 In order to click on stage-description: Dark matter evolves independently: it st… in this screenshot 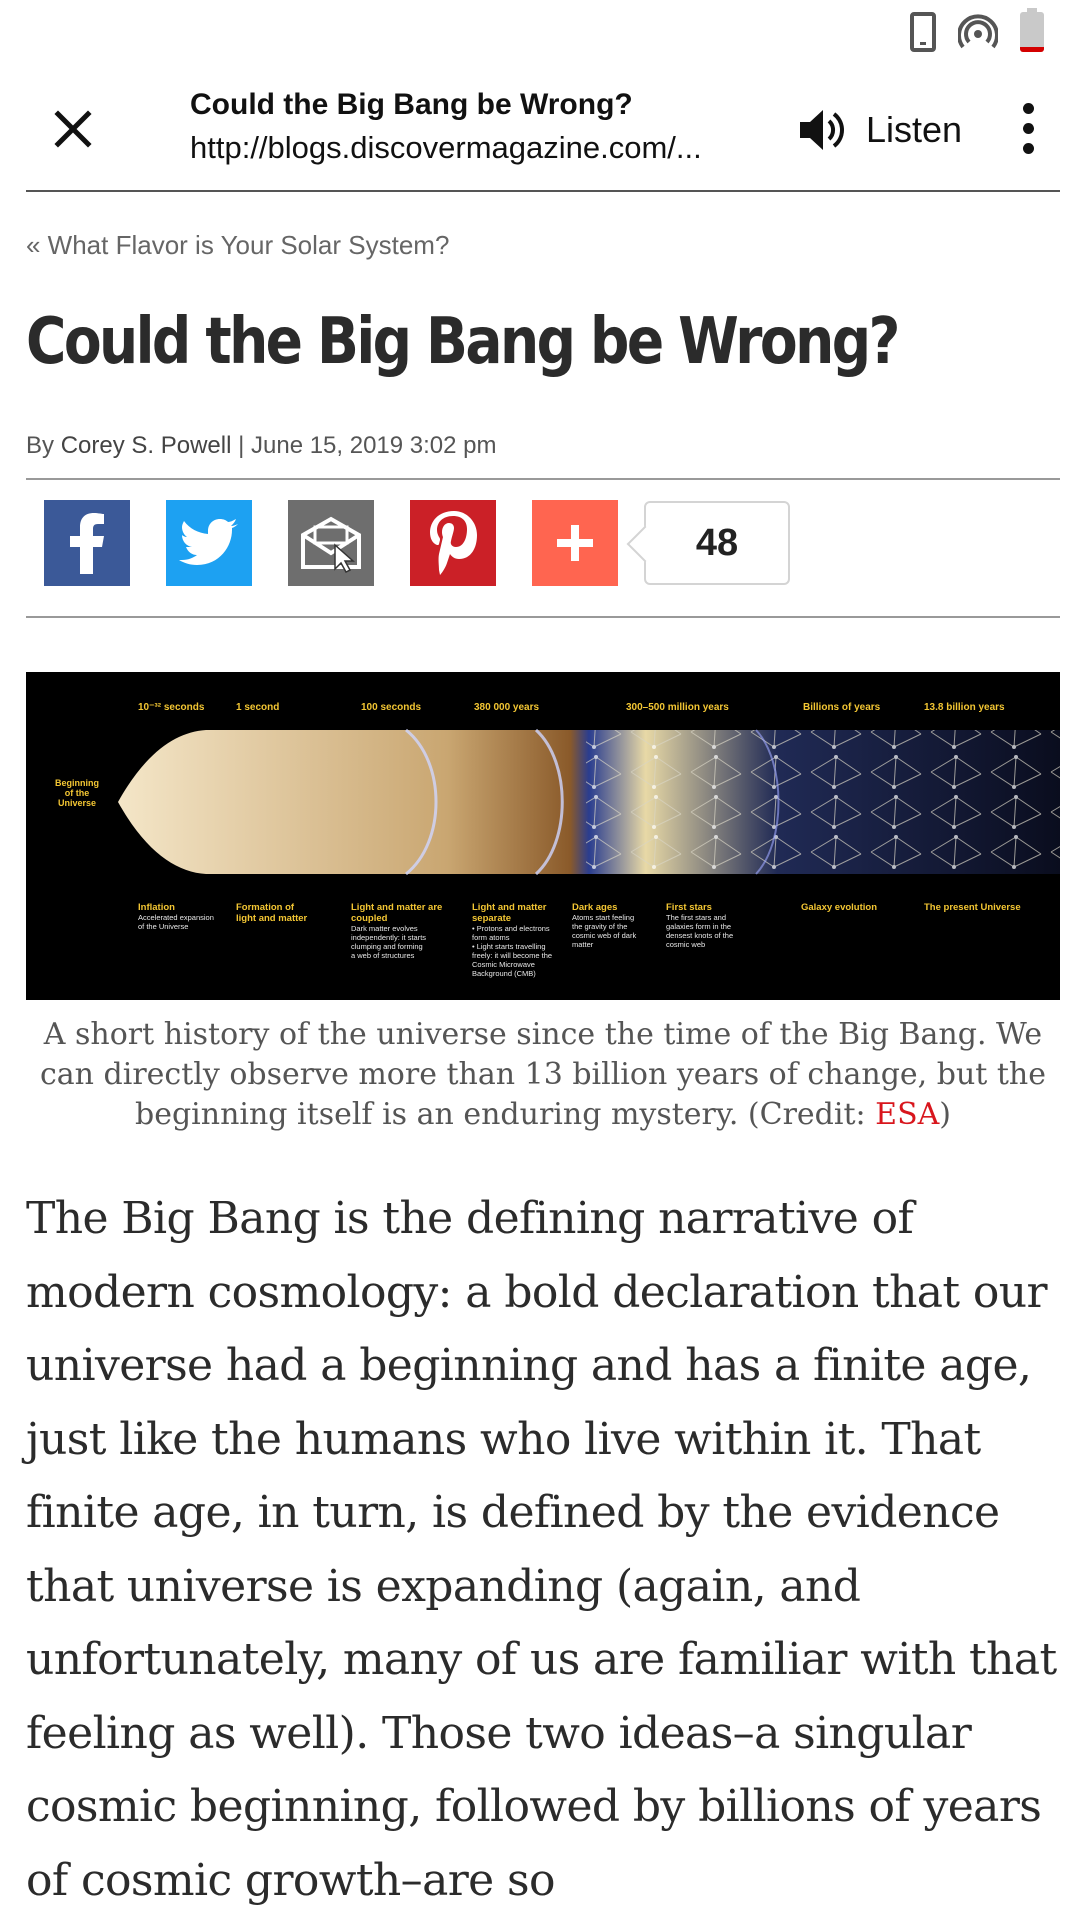, I will do `click(389, 942)`.